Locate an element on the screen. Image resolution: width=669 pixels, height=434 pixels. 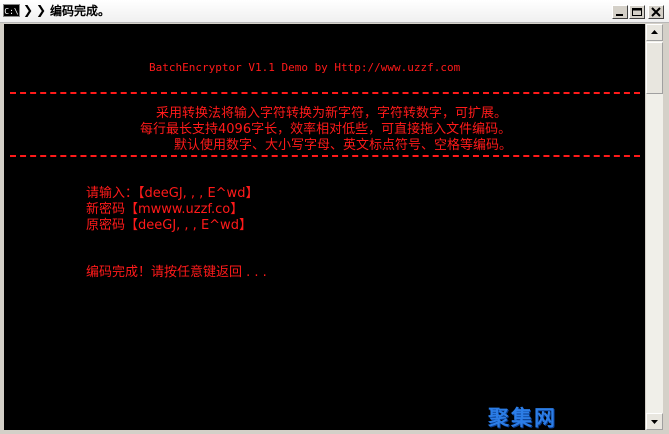
completion-message: 编码完成！请按任意键返回 . . . is located at coordinates (176, 272).